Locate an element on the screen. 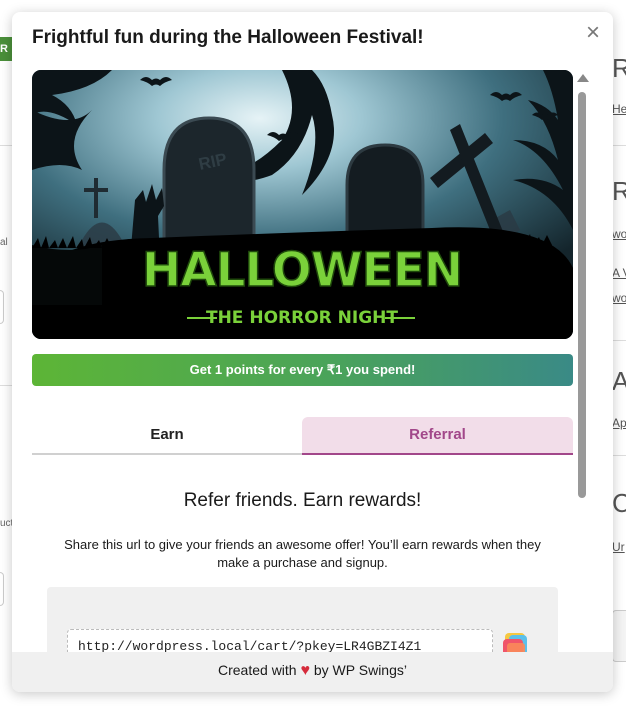 Image resolution: width=626 pixels, height=725 pixels. modal-scrollbar is located at coordinates (582, 362).